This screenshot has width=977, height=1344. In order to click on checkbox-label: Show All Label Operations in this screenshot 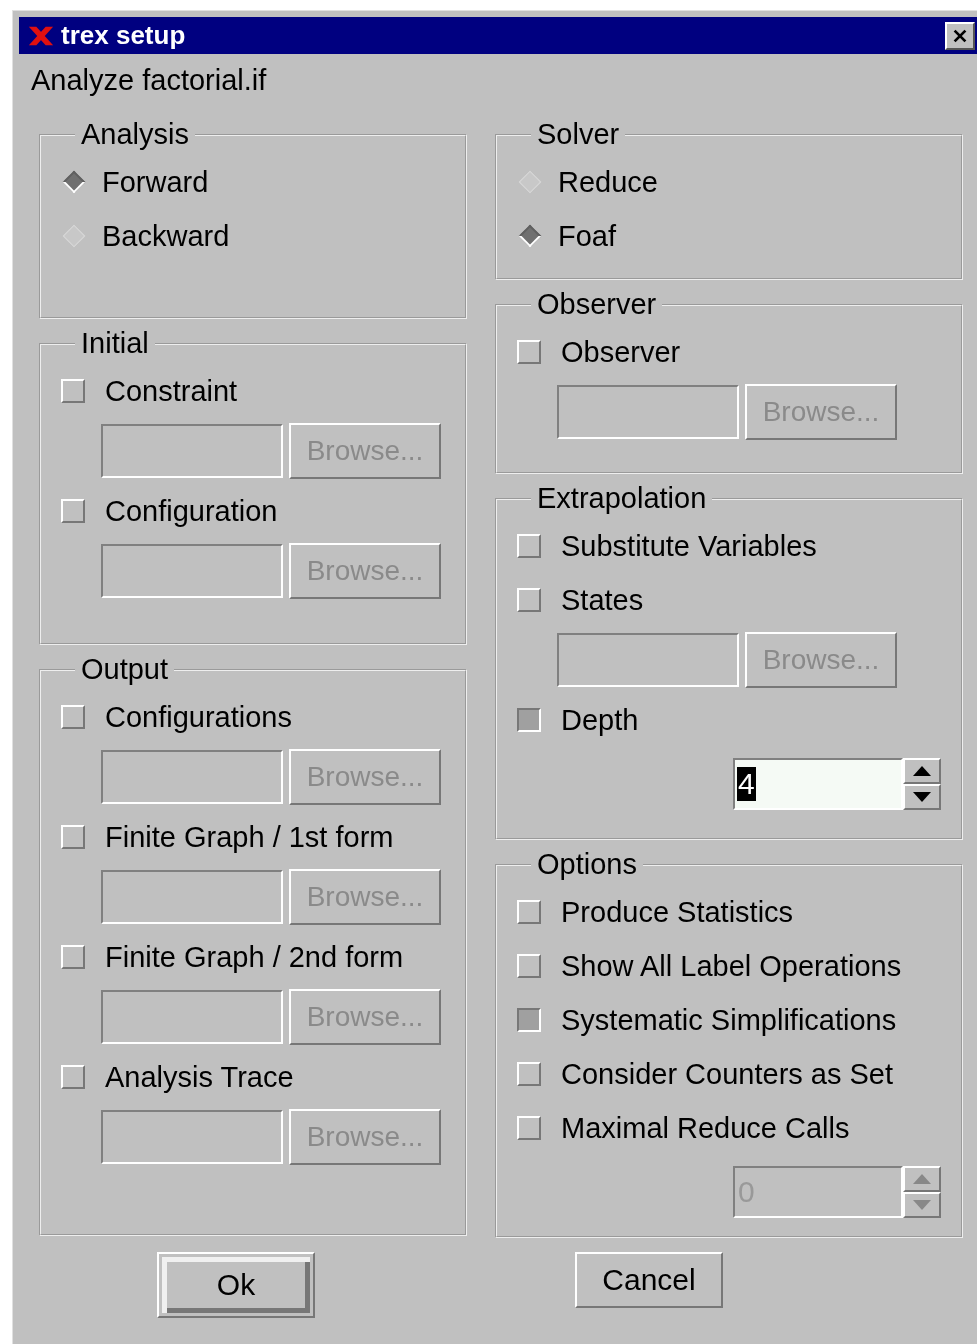, I will do `click(731, 966)`.